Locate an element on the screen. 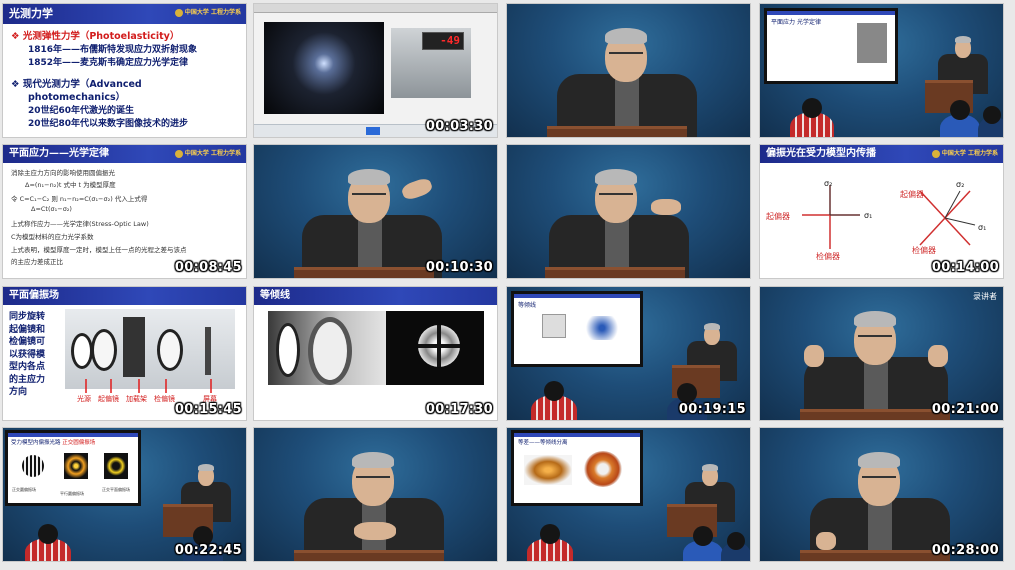 The image size is (1015, 570). projection-screen: 等差——等倾线分离 is located at coordinates (577, 468).